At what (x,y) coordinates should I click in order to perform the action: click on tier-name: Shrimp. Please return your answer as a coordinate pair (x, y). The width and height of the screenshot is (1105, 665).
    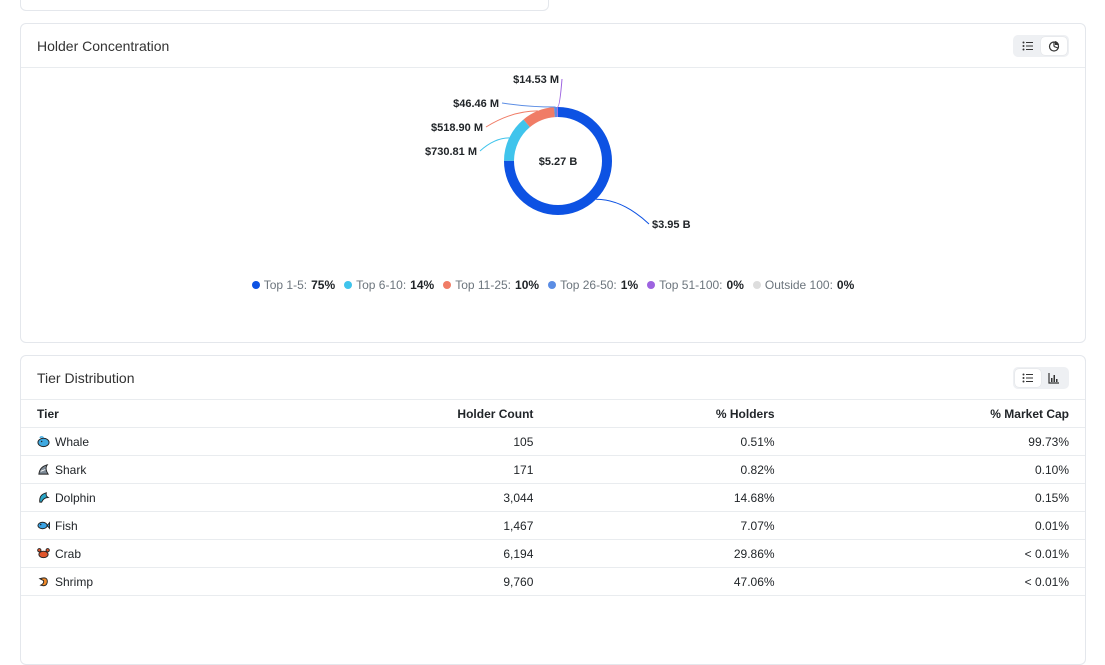
    Looking at the image, I should click on (74, 582).